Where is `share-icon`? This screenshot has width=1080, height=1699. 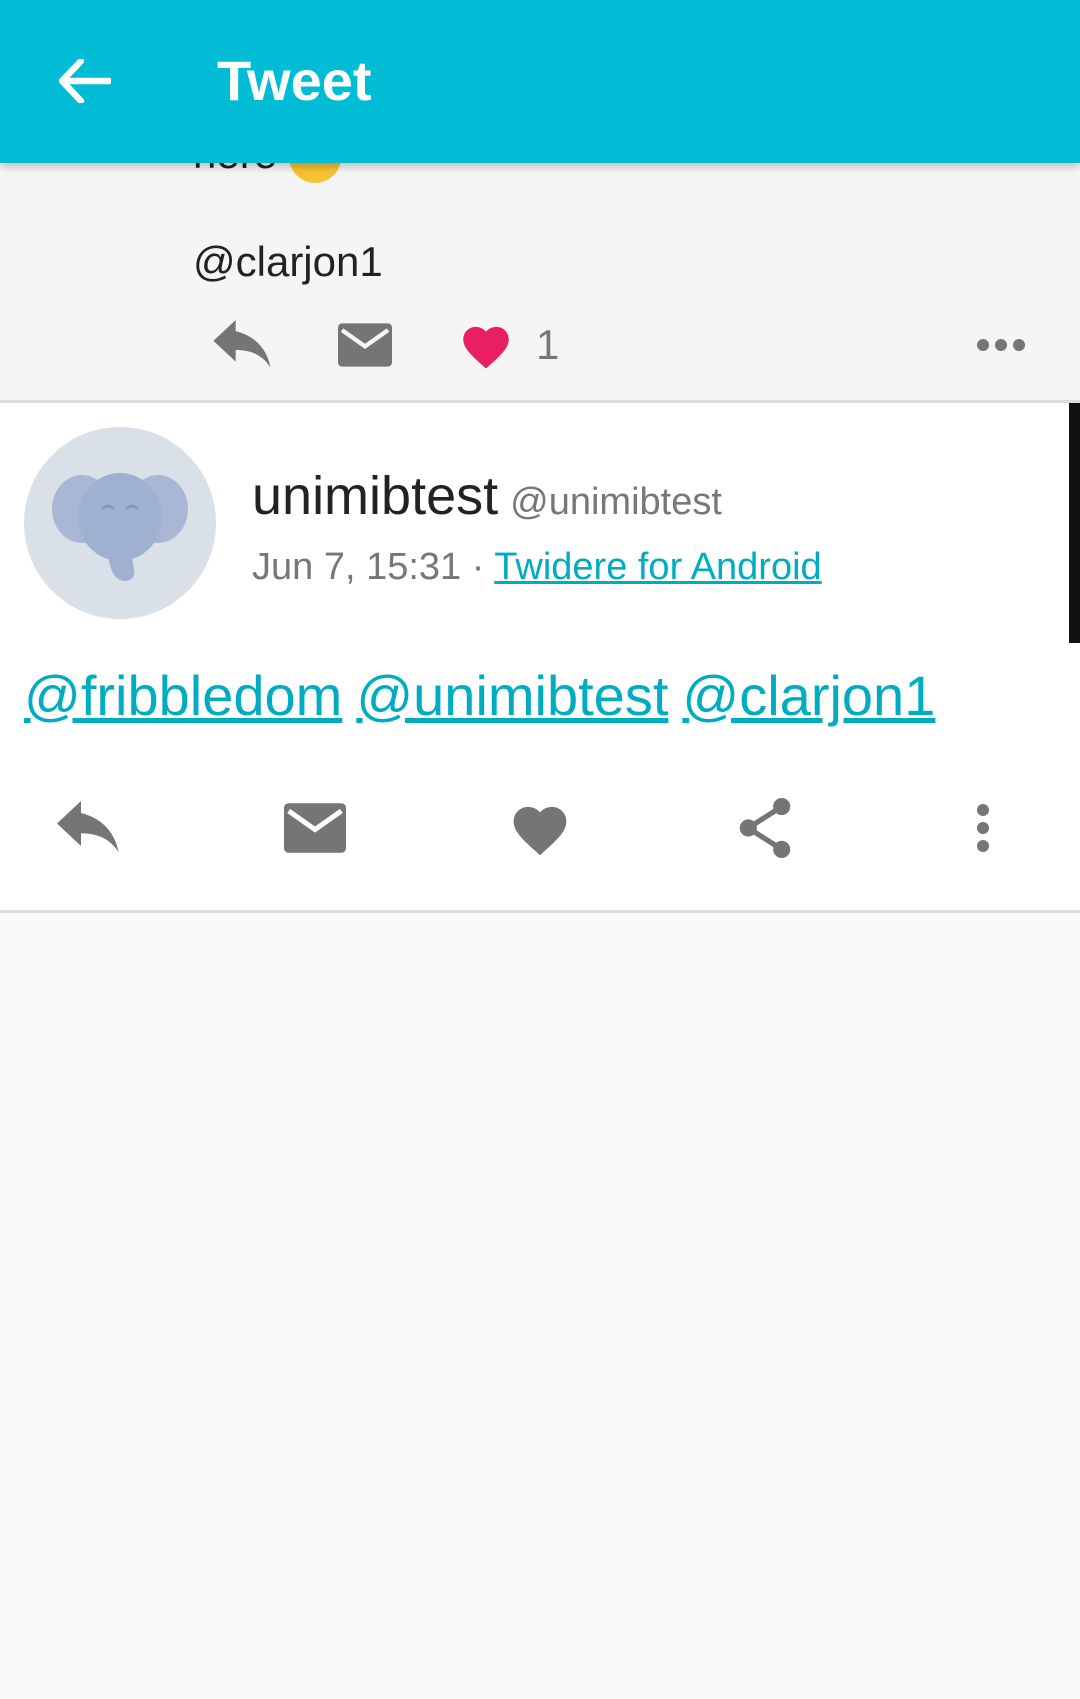 share-icon is located at coordinates (765, 828).